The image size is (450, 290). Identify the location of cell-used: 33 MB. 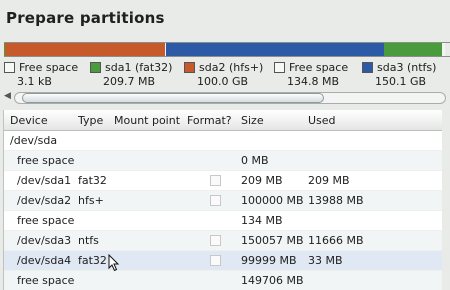
(325, 260).